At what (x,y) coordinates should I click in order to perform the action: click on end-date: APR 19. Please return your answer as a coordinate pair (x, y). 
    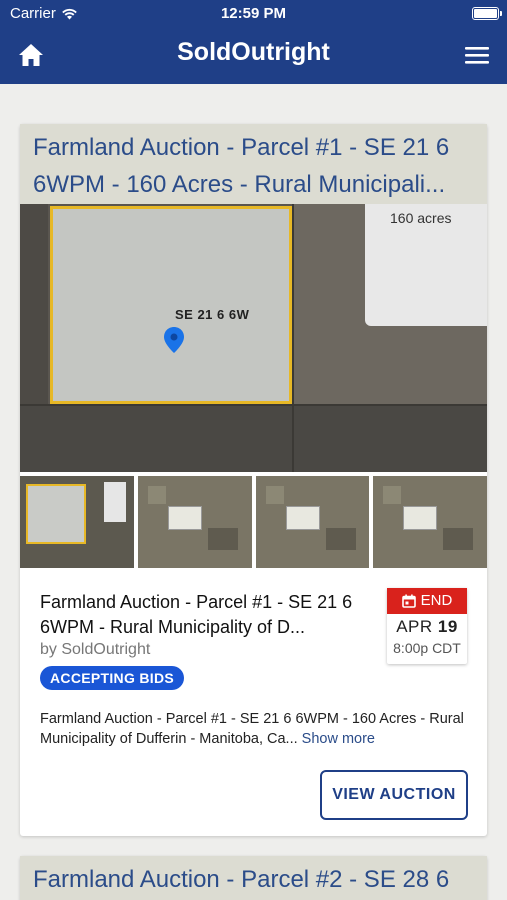
    Looking at the image, I should click on (427, 627).